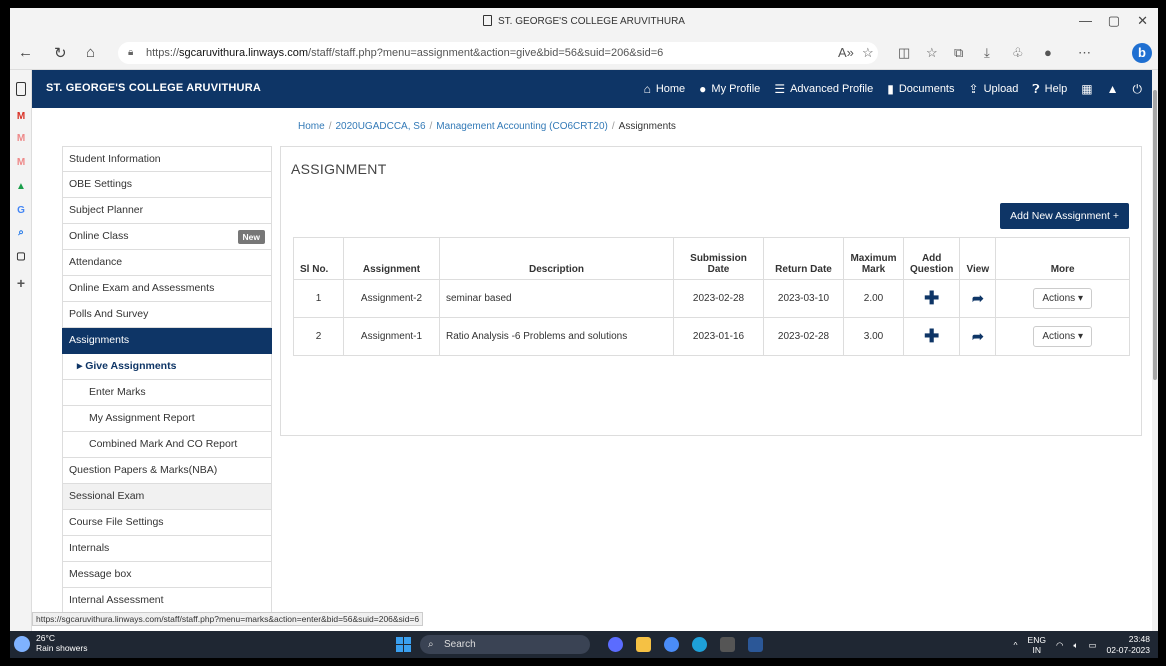  I want to click on nav-my-profile-label: My Profile, so click(736, 89).